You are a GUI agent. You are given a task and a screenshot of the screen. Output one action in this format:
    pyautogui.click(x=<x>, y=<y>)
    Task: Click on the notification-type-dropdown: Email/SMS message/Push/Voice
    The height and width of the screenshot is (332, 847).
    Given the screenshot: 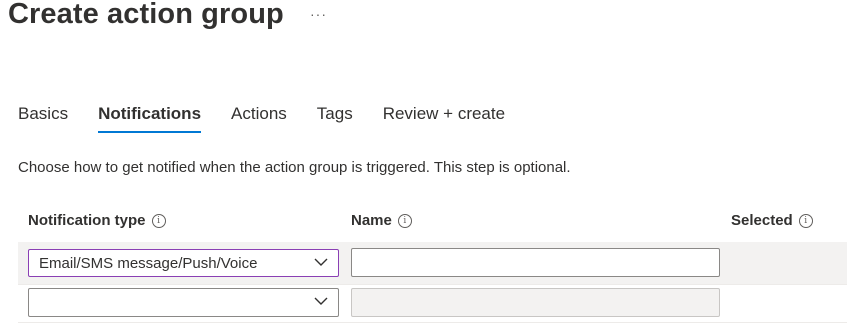 What is the action you would take?
    pyautogui.click(x=183, y=263)
    